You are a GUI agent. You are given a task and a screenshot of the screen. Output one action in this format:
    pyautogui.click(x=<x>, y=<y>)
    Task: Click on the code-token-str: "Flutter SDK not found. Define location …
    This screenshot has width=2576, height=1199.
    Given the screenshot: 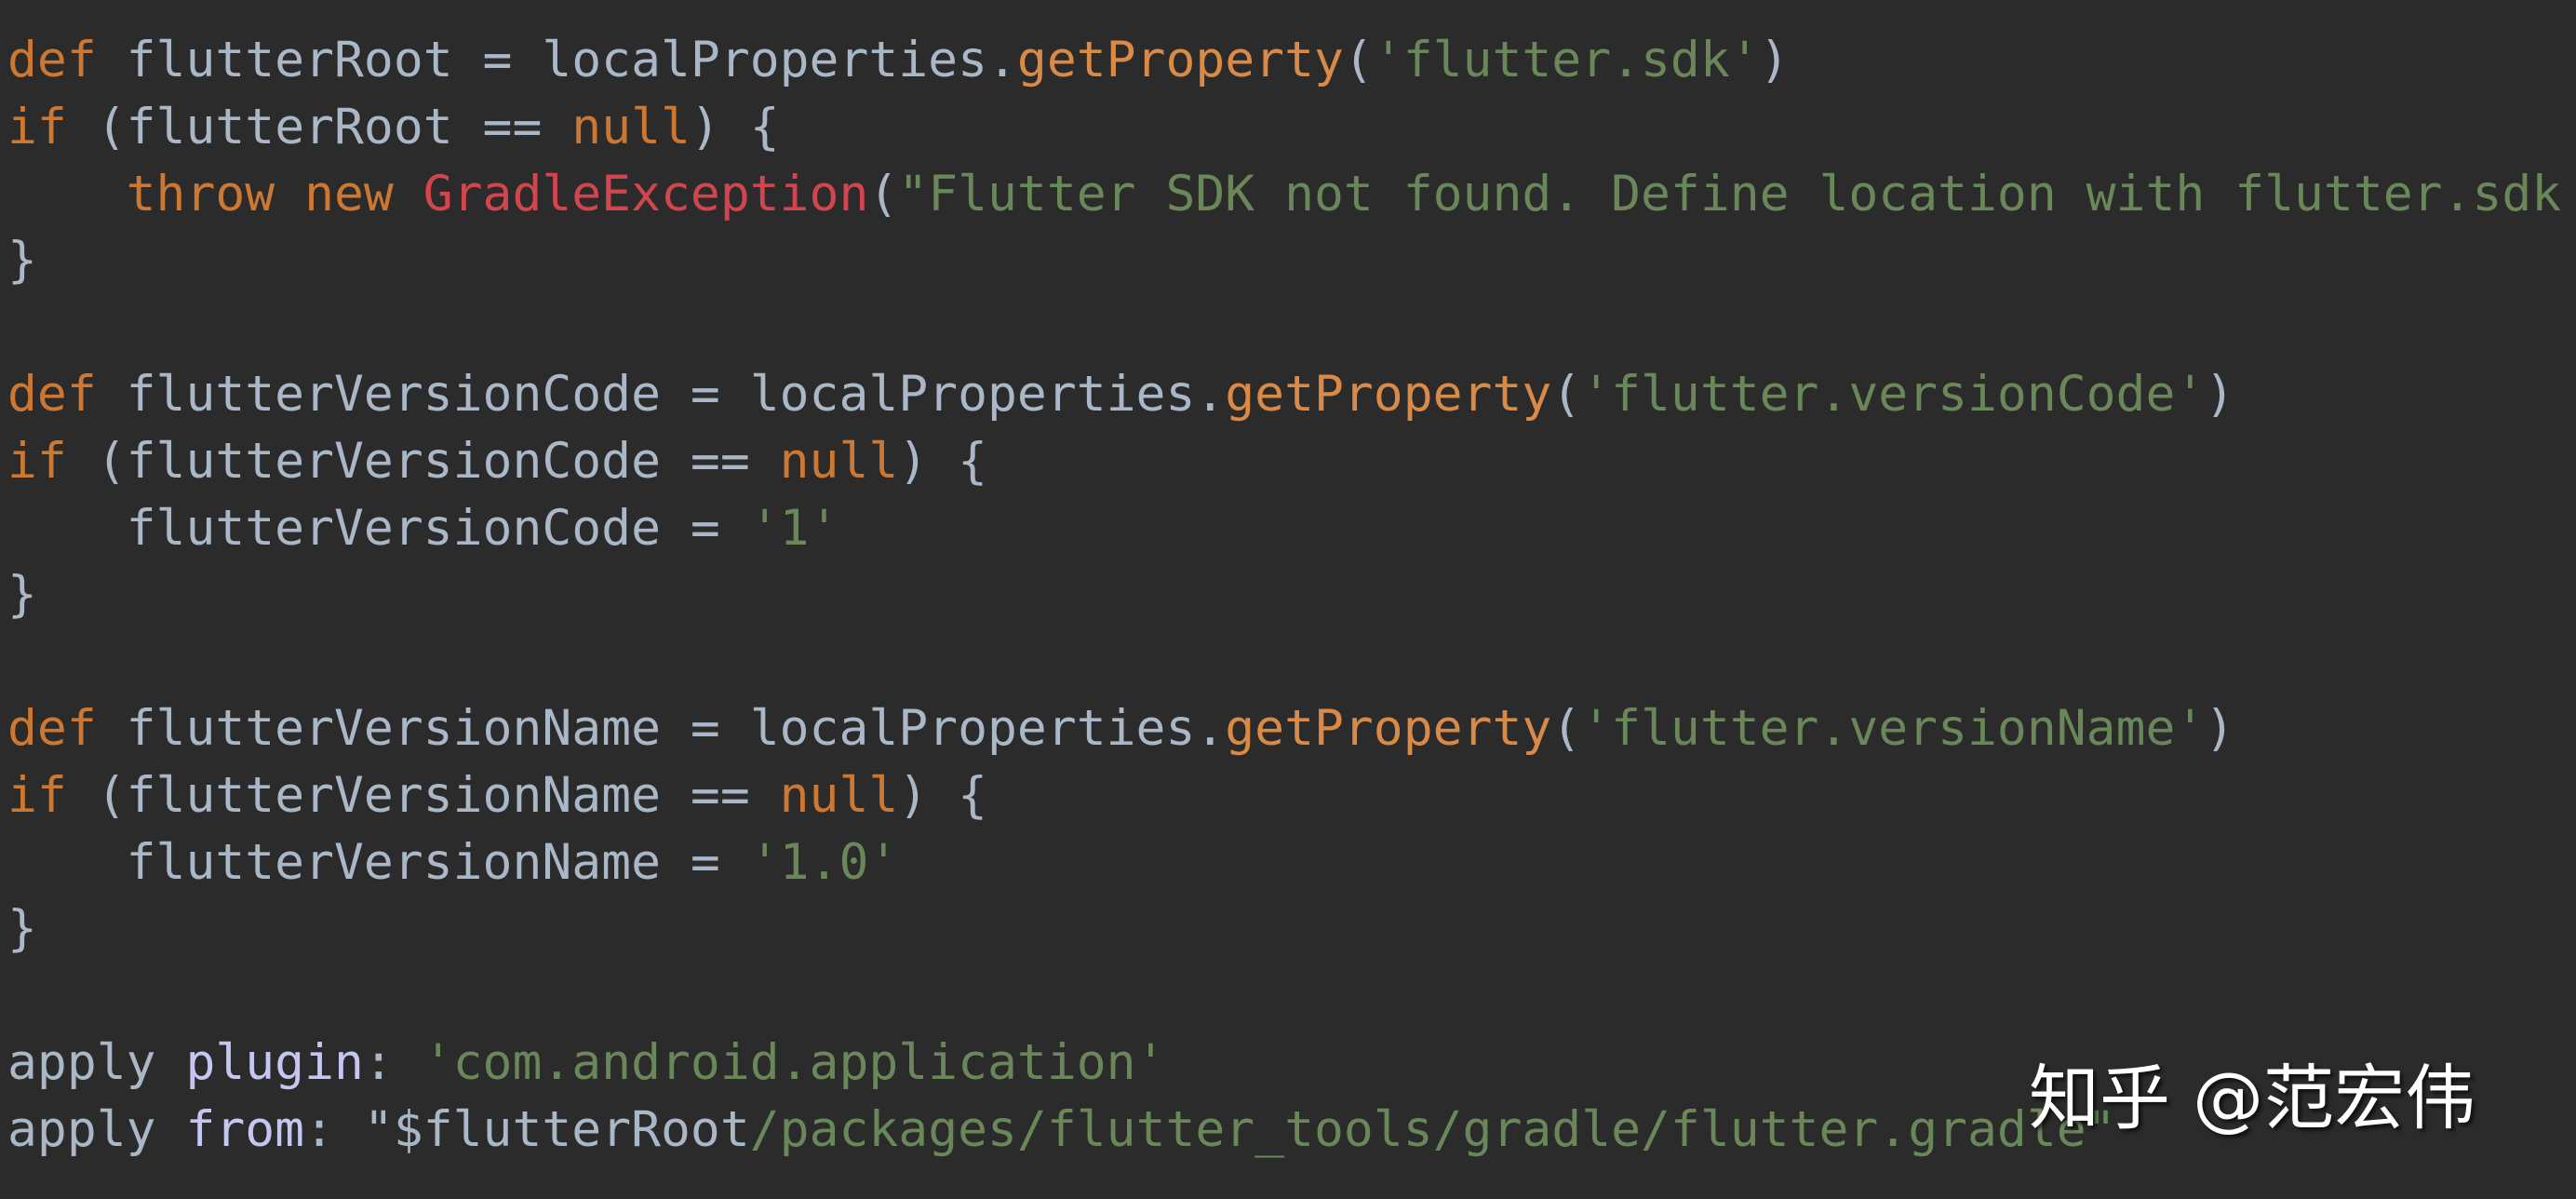 What is the action you would take?
    pyautogui.click(x=1730, y=193)
    